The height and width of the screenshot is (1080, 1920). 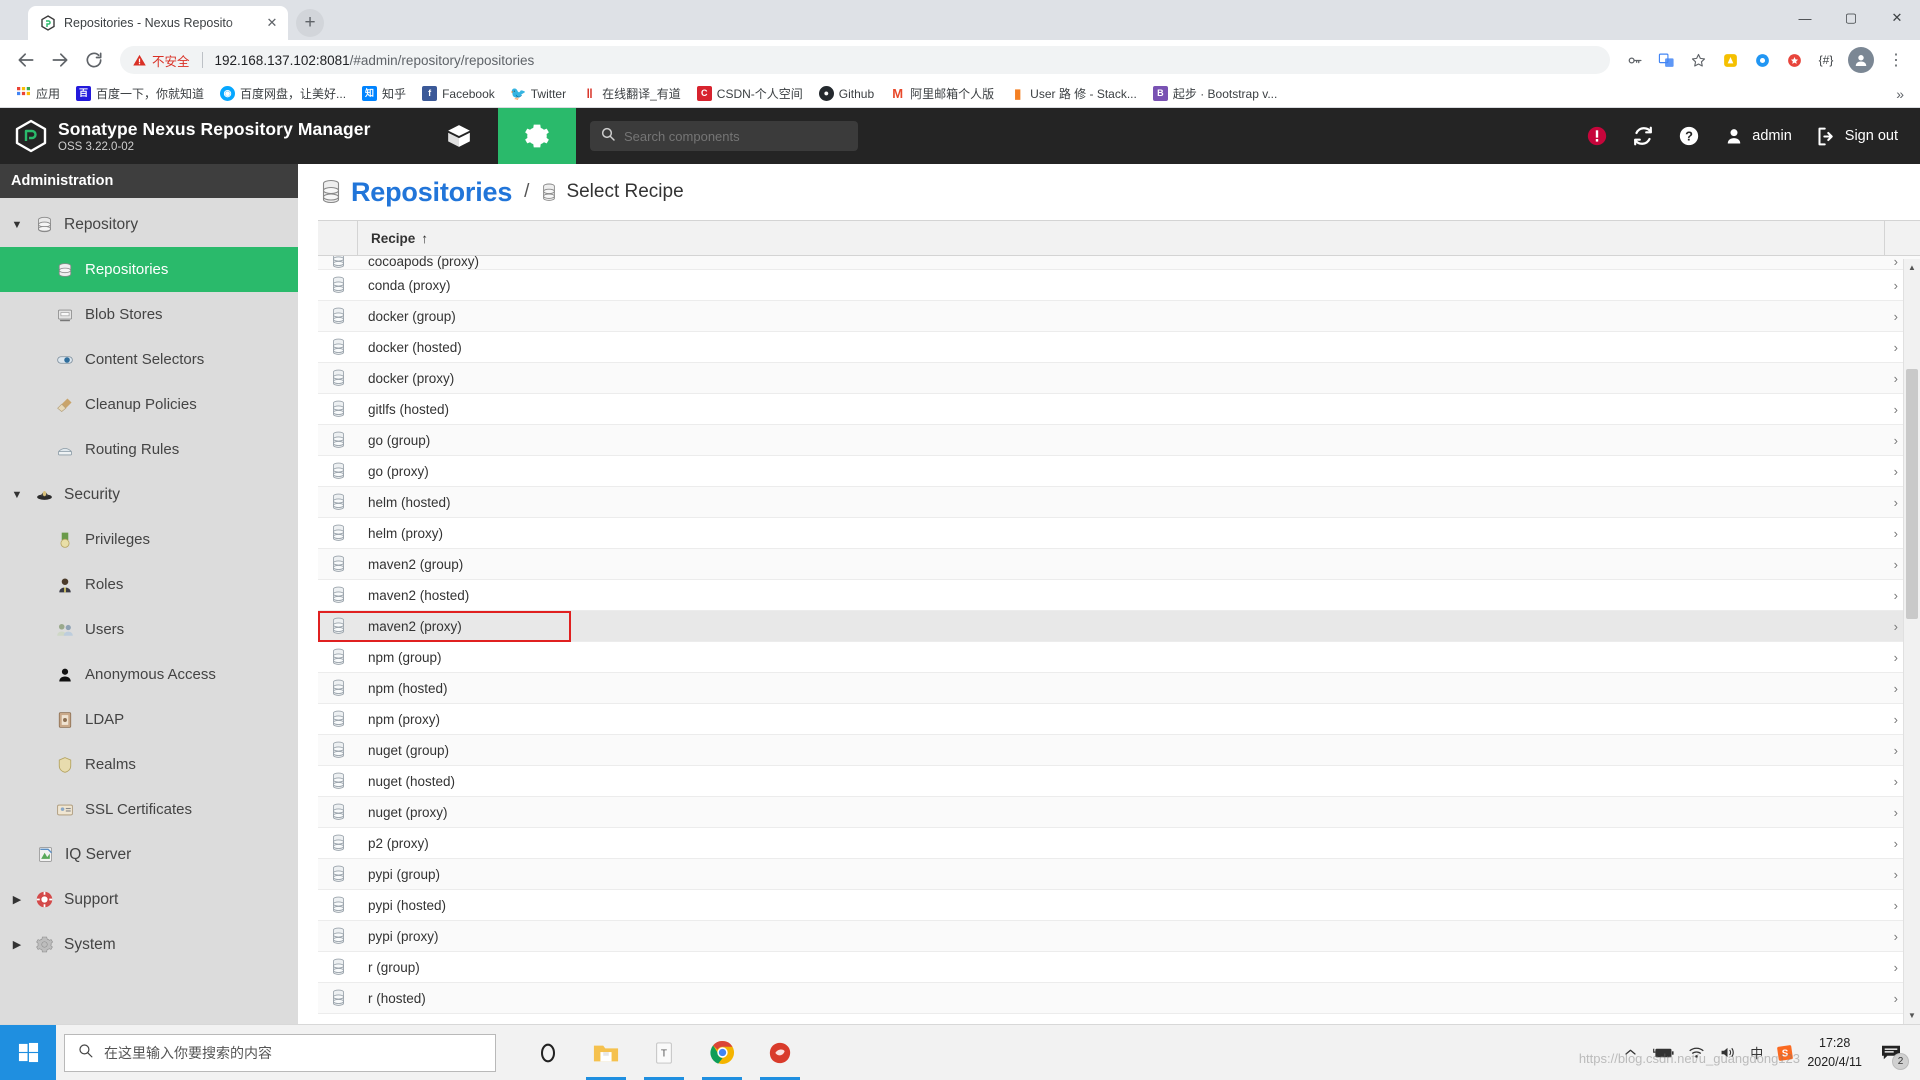 I want to click on table-row: maven2 (proxy) ›, so click(x=1119, y=626).